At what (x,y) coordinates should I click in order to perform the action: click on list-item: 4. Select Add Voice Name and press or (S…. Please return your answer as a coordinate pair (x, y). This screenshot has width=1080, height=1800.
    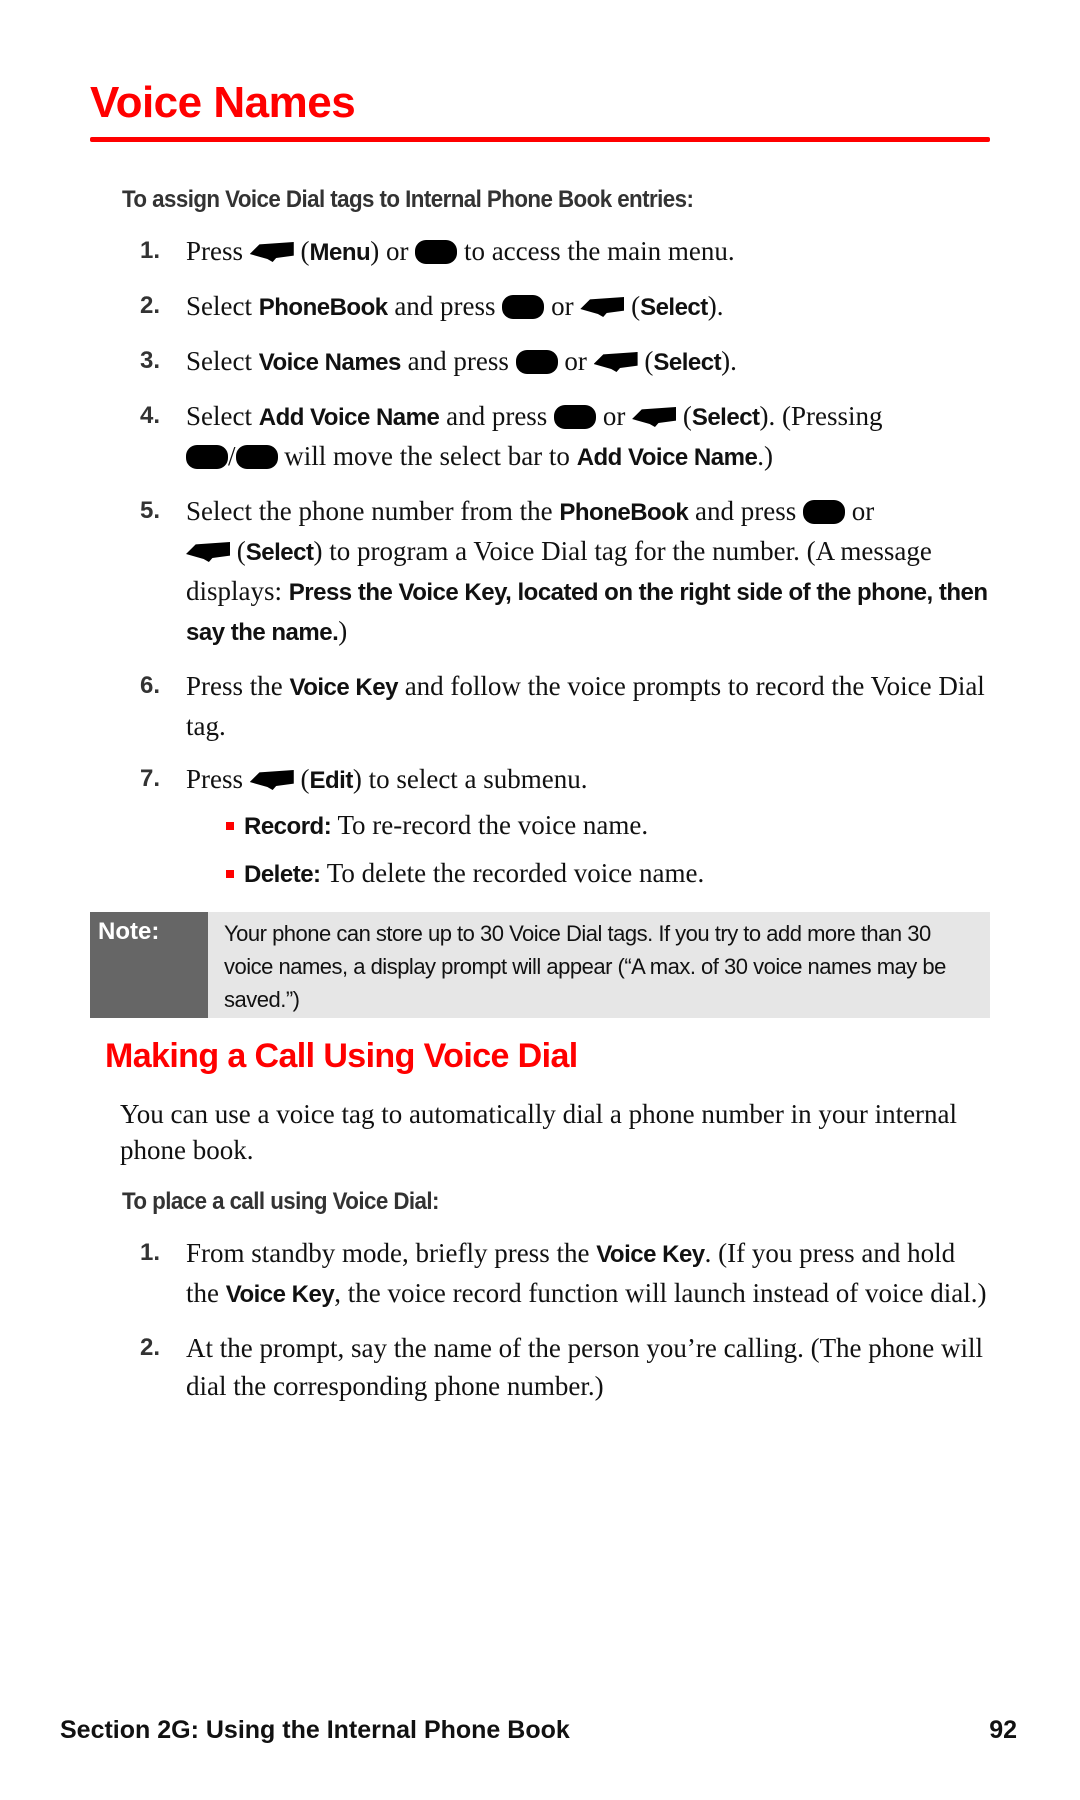
    Looking at the image, I should click on (555, 437).